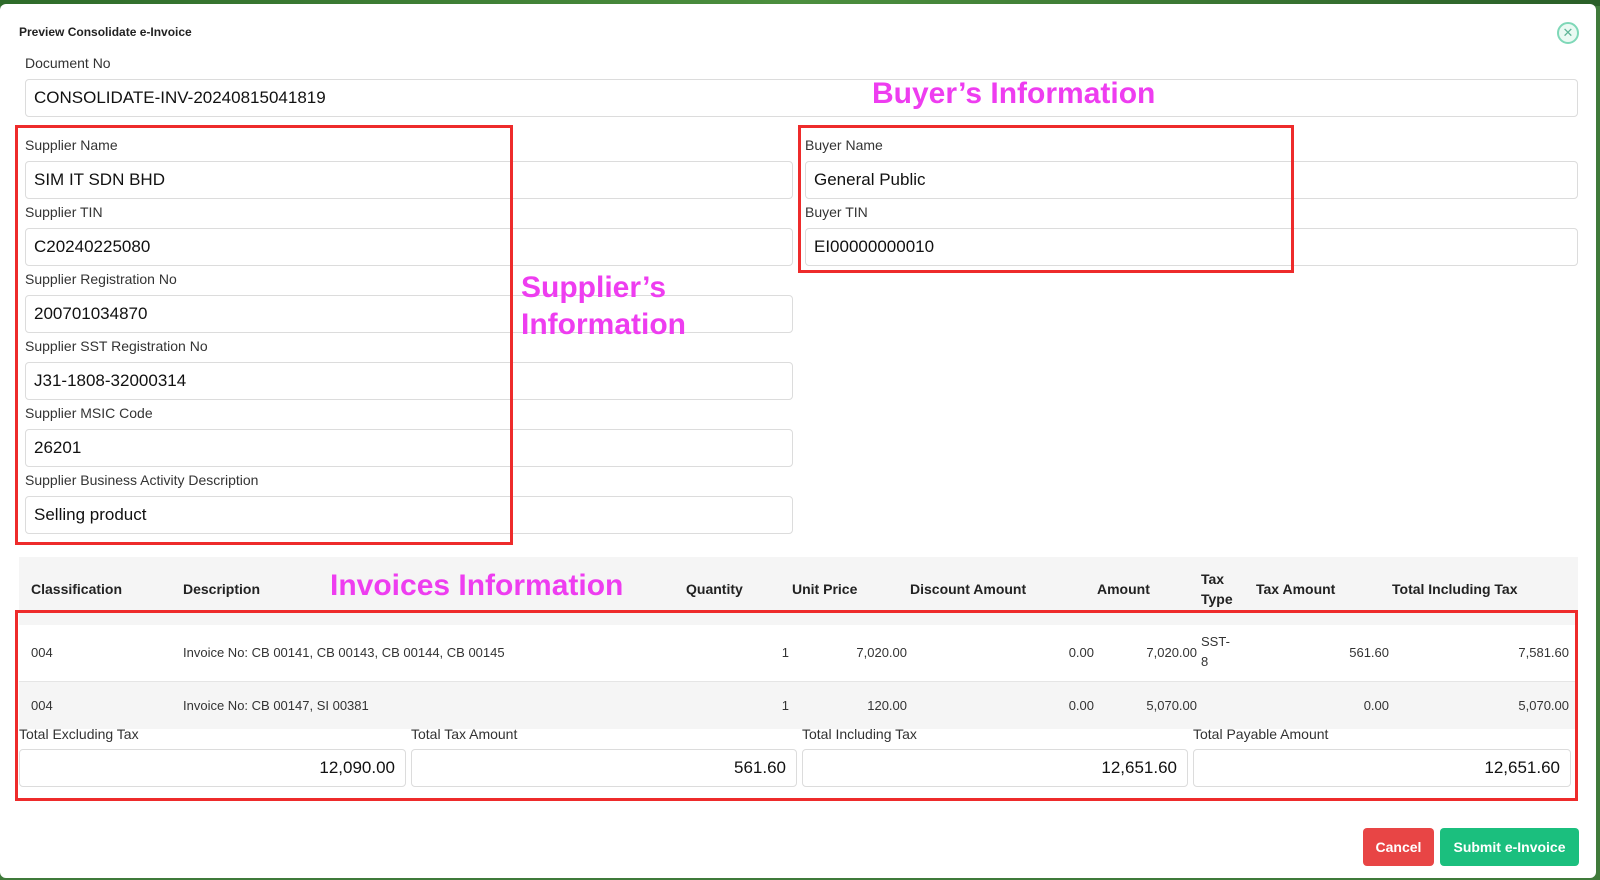 The height and width of the screenshot is (880, 1600). What do you see at coordinates (68, 63) in the screenshot?
I see `document-no-label: Document No` at bounding box center [68, 63].